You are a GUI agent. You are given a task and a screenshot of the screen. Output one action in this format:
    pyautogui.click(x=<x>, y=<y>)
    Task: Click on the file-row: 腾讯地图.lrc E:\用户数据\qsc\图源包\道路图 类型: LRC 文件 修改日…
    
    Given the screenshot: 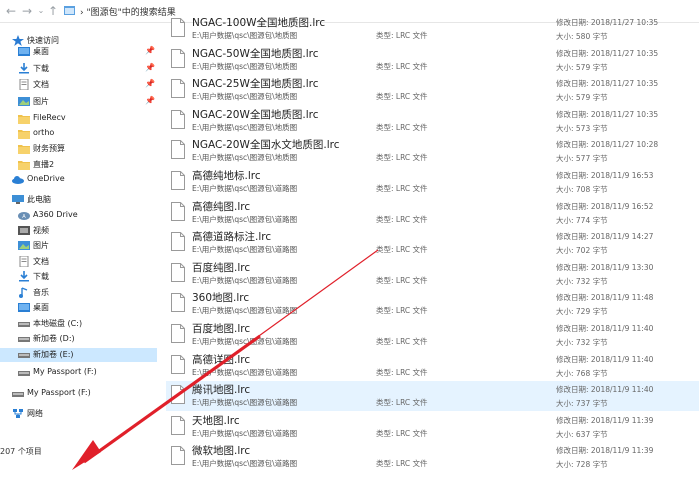 What is the action you would take?
    pyautogui.click(x=432, y=396)
    